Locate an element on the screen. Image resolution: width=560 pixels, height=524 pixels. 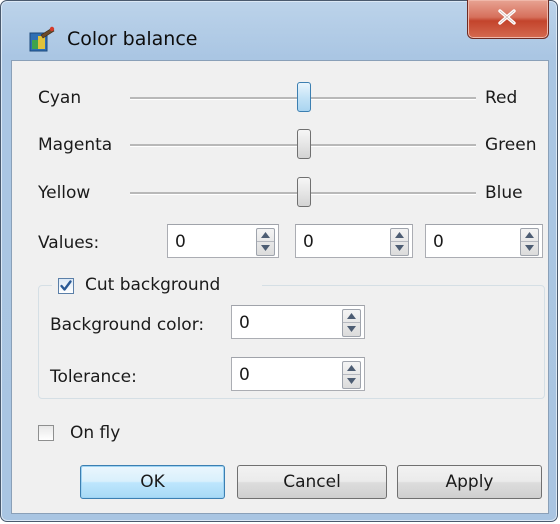
tolerance-up-button is located at coordinates (351, 368).